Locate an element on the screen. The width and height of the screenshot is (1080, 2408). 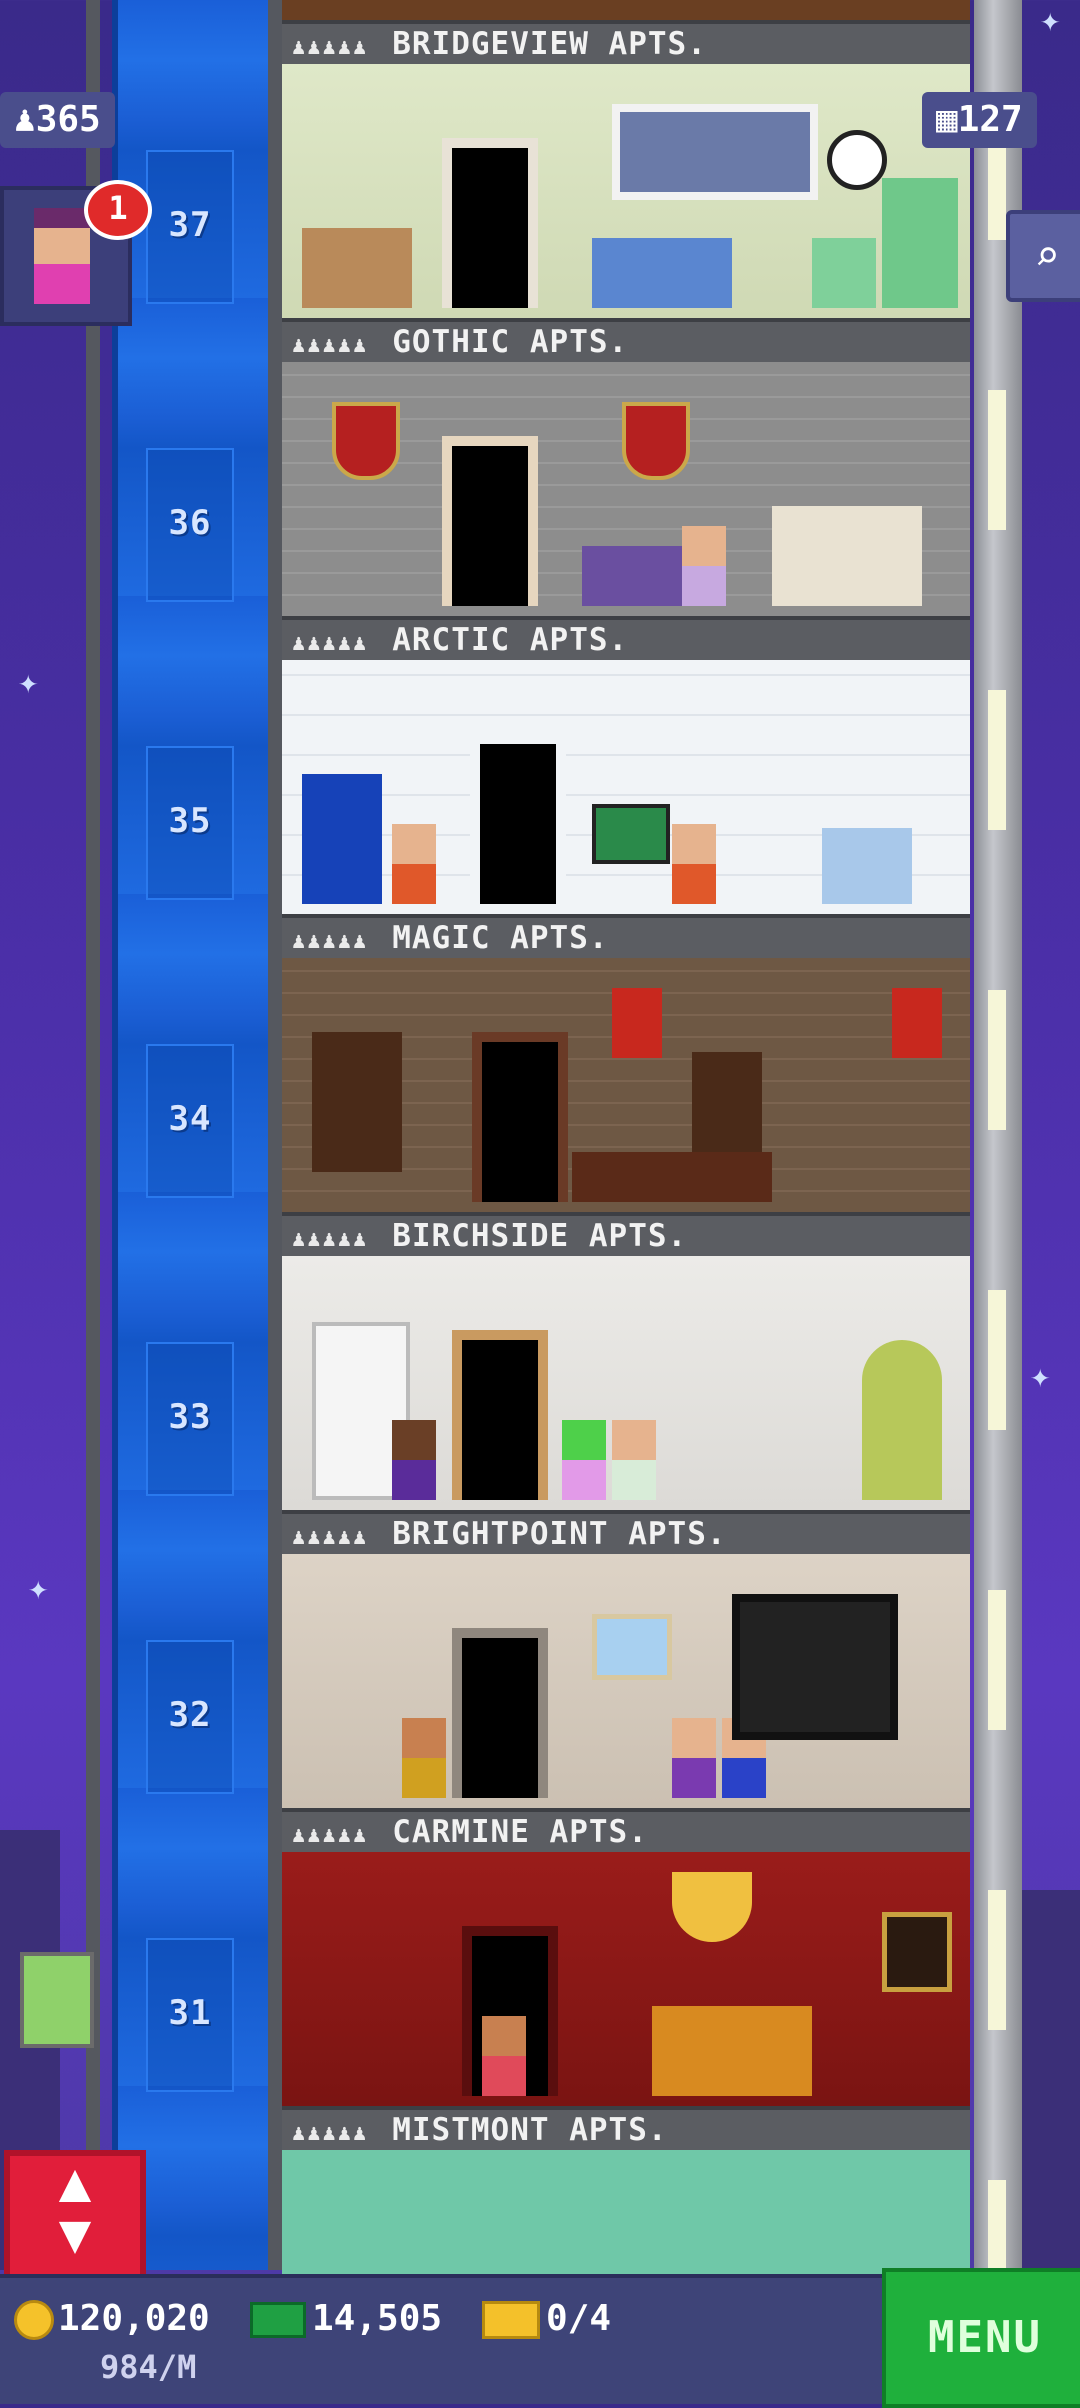
shaft-floor-number: 36 is located at coordinates (190, 523).